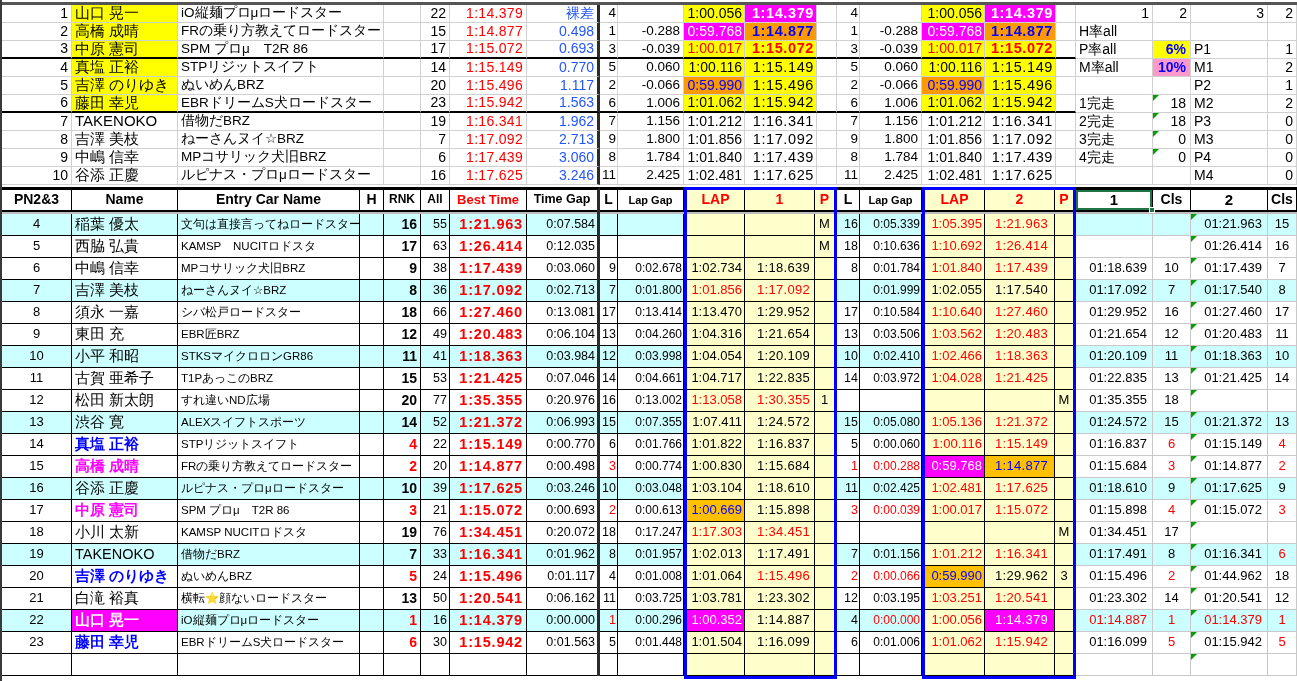  What do you see at coordinates (269, 423) in the screenshot?
I see `car-name: ALEXスイフトスポーツ` at bounding box center [269, 423].